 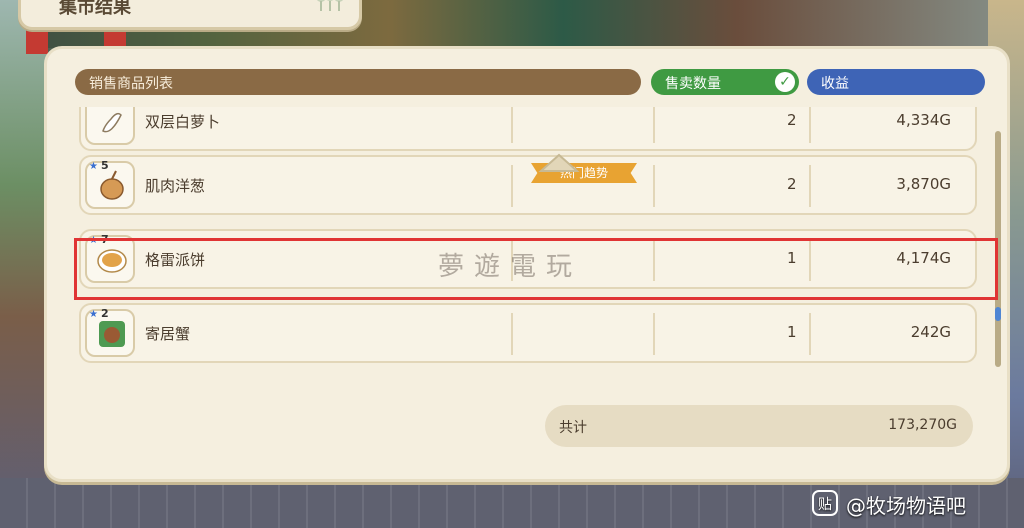 I want to click on income-sort-tab: 收益, so click(x=896, y=82).